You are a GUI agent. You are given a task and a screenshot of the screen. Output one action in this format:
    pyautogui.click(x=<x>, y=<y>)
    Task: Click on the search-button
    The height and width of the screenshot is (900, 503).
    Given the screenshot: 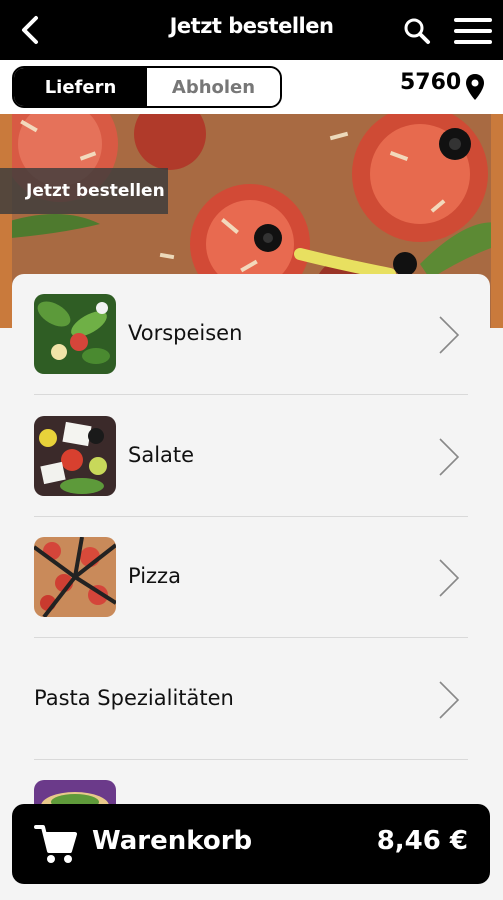 What is the action you would take?
    pyautogui.click(x=417, y=31)
    